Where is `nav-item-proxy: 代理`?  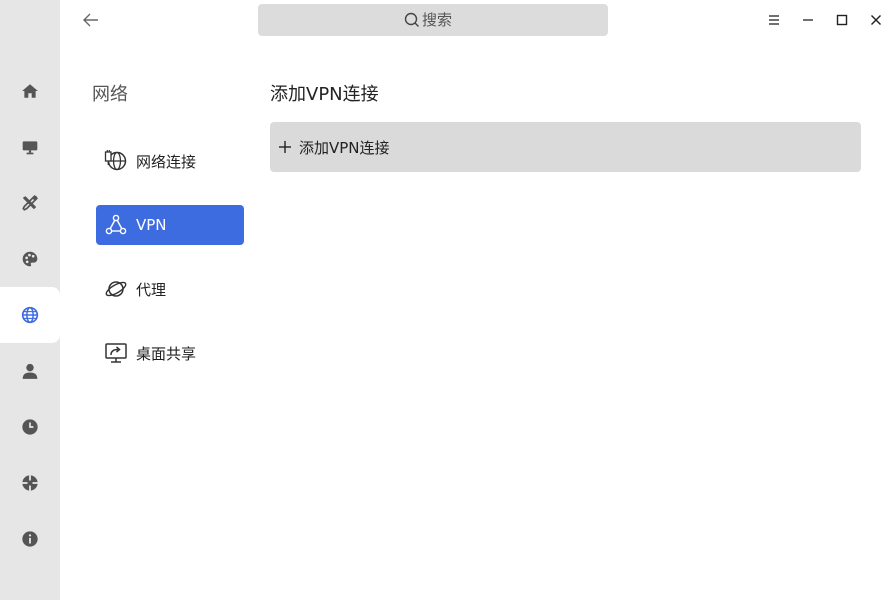
nav-item-proxy: 代理 is located at coordinates (170, 289).